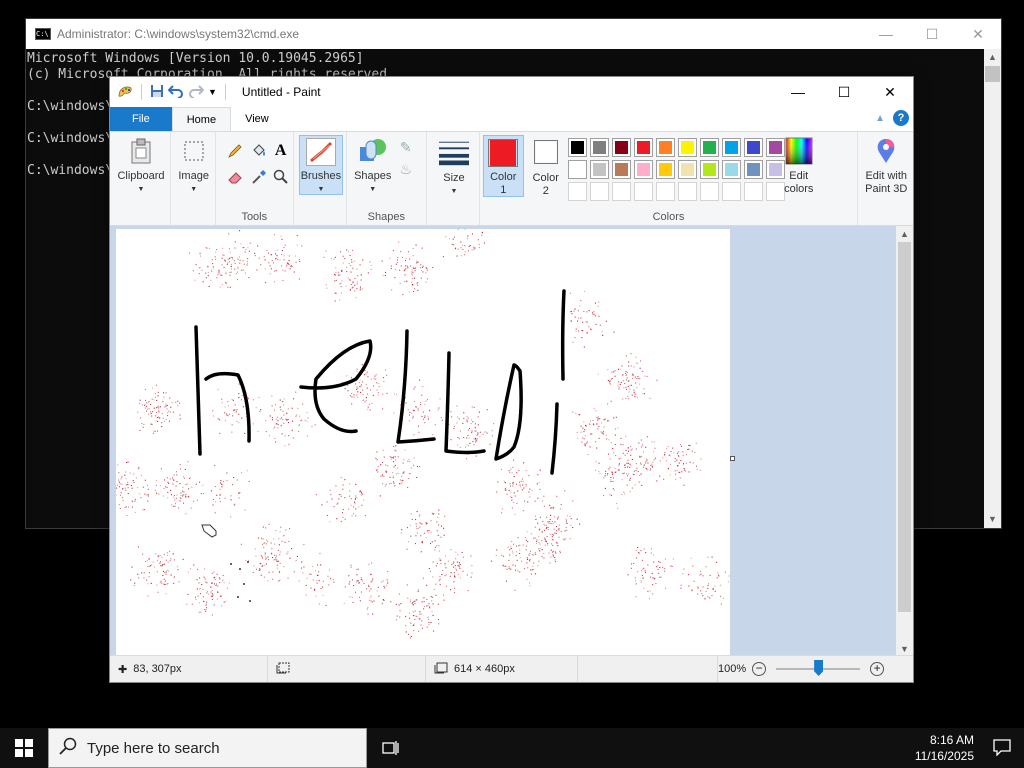  Describe the element at coordinates (141, 176) in the screenshot. I see `clipboard-label: Clipboard` at that location.